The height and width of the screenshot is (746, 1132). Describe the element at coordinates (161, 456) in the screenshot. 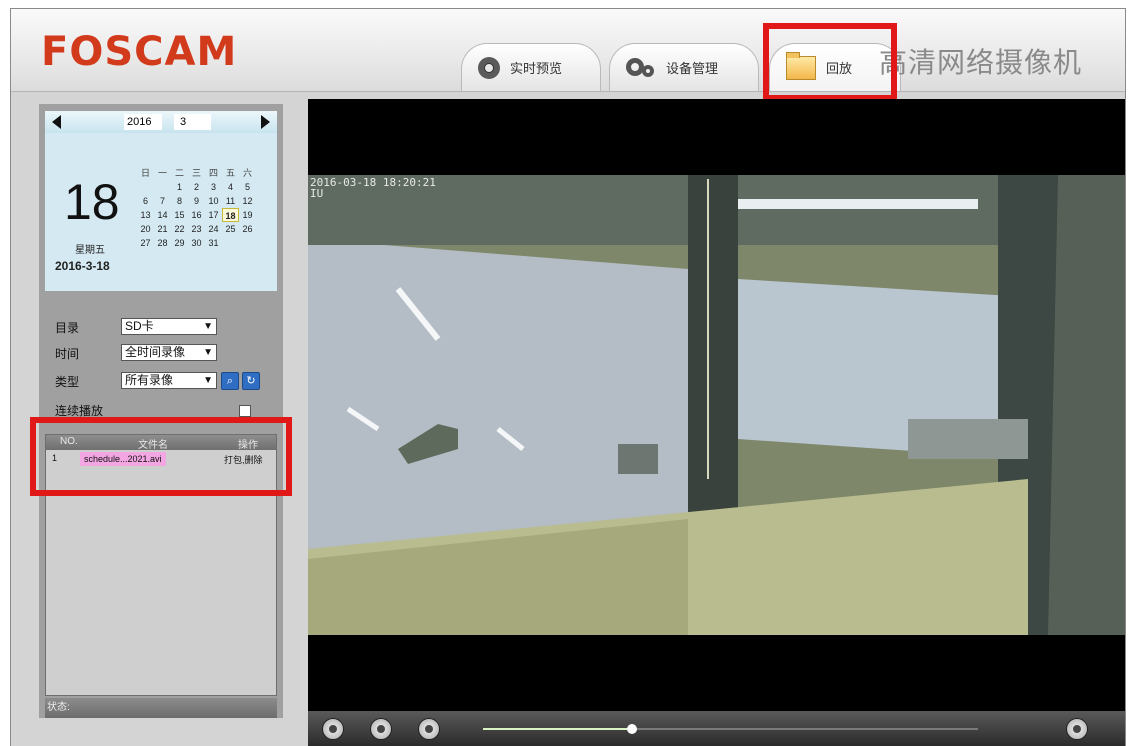

I see `file-list-highlight` at that location.